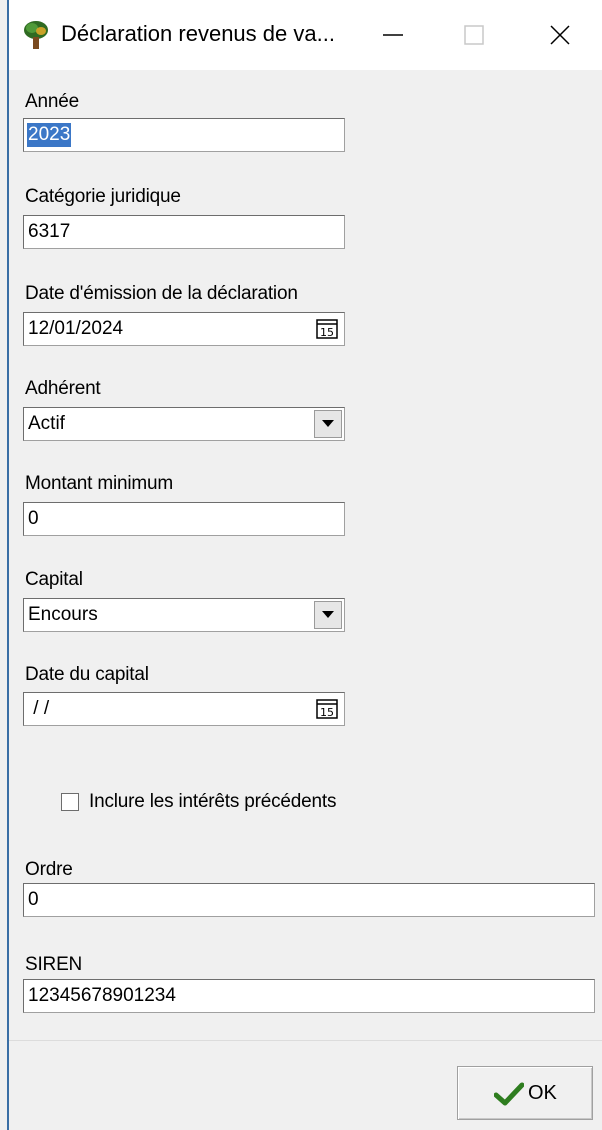  I want to click on annee-value: 2023, so click(49, 135).